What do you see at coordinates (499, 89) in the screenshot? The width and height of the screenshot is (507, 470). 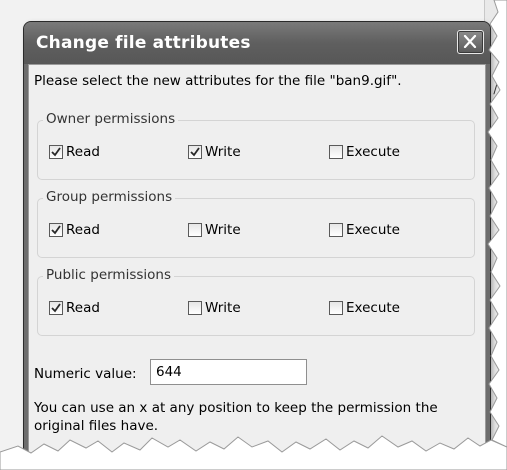 I see `background-text: /1` at bounding box center [499, 89].